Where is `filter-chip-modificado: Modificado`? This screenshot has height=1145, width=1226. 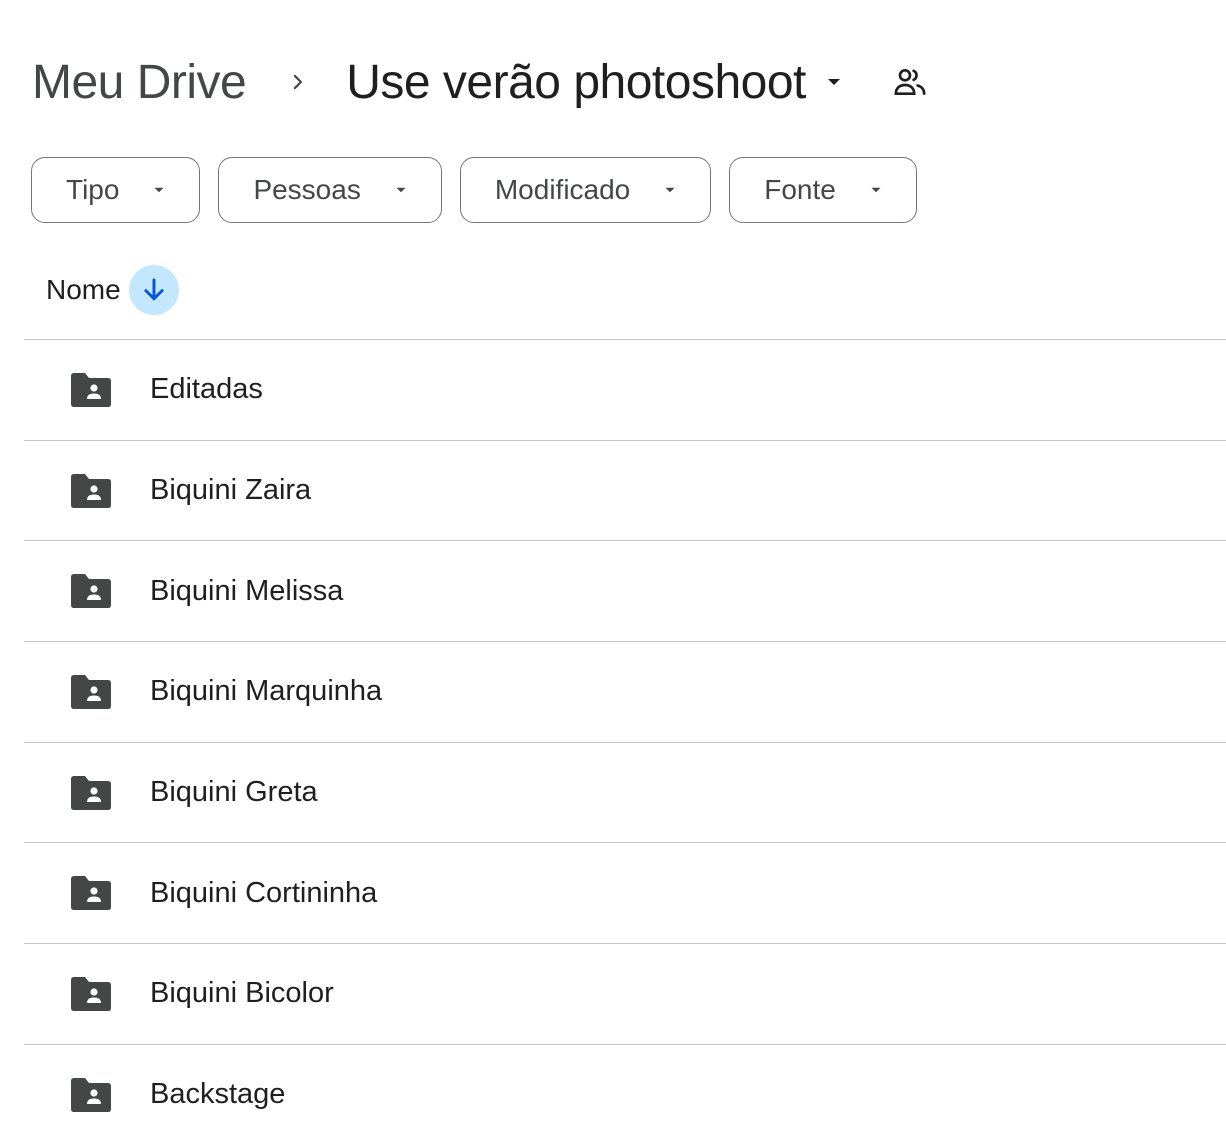
filter-chip-modificado: Modificado is located at coordinates (585, 190).